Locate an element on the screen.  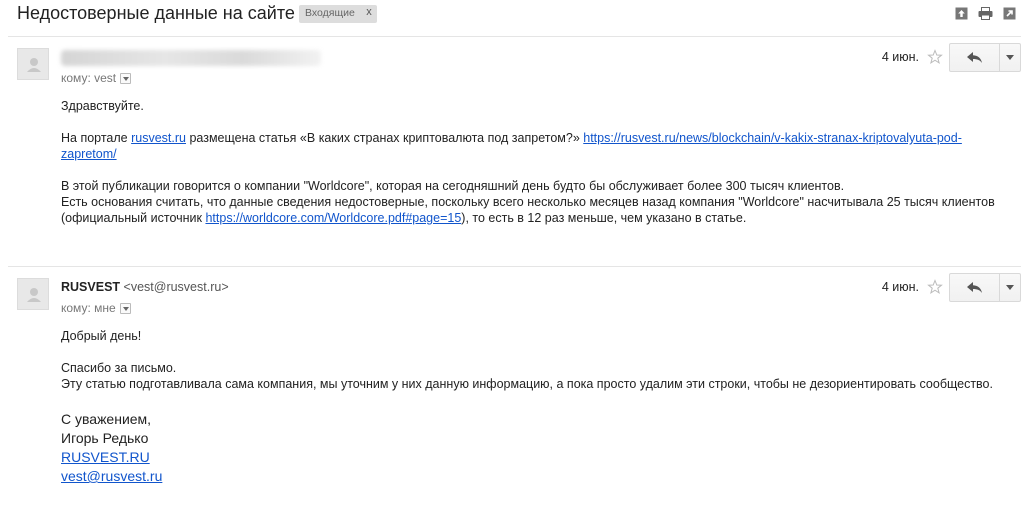
sender-name: RUSVEST is located at coordinates (91, 287).